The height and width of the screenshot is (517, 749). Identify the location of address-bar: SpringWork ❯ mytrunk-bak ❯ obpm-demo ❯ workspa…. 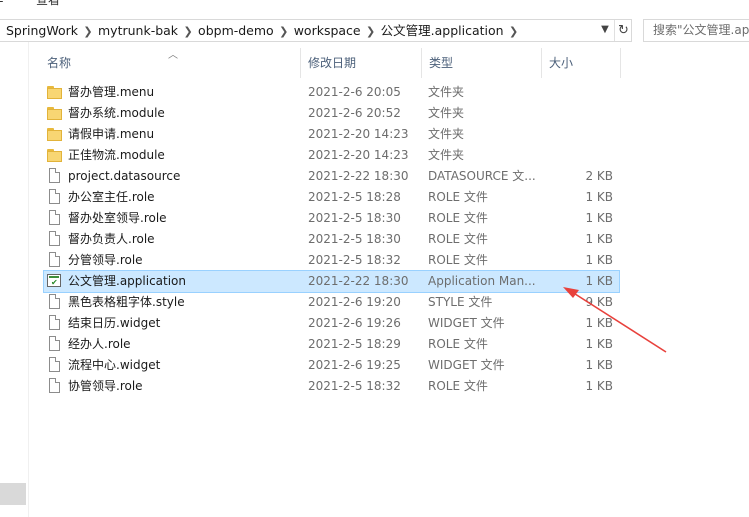
(316, 30).